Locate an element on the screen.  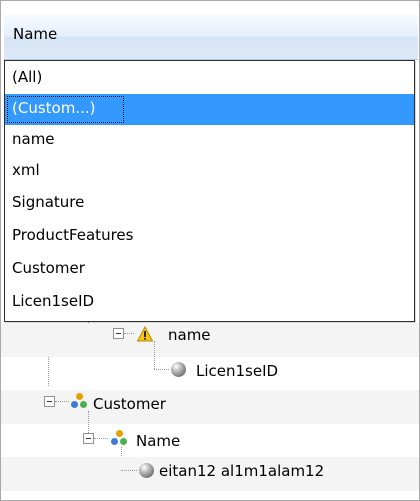
filter-option-label: (All) is located at coordinates (27, 77).